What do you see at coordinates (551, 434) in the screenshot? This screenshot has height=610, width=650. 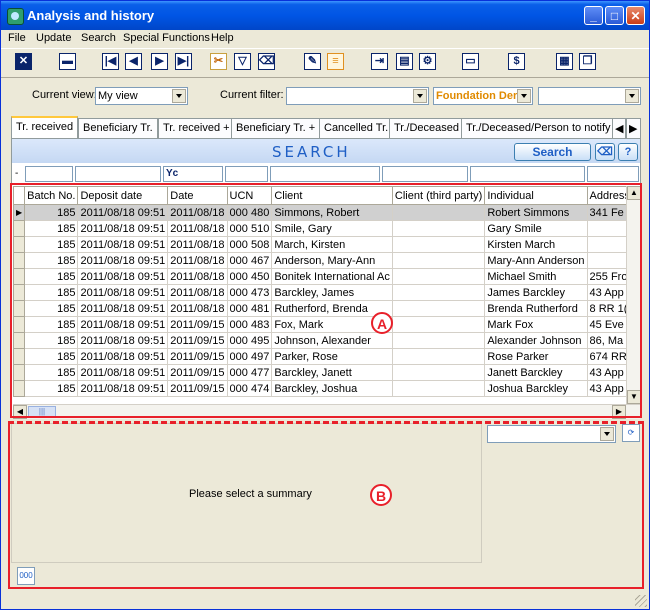 I see `summary-select` at bounding box center [551, 434].